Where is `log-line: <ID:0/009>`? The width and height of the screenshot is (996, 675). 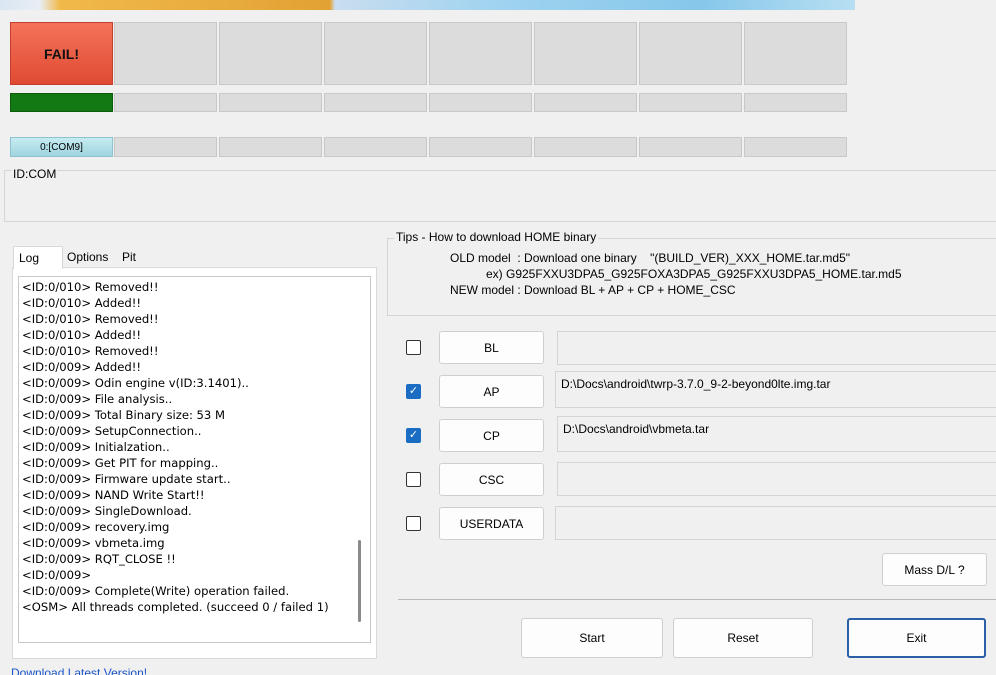 log-line: <ID:0/009> is located at coordinates (57, 575).